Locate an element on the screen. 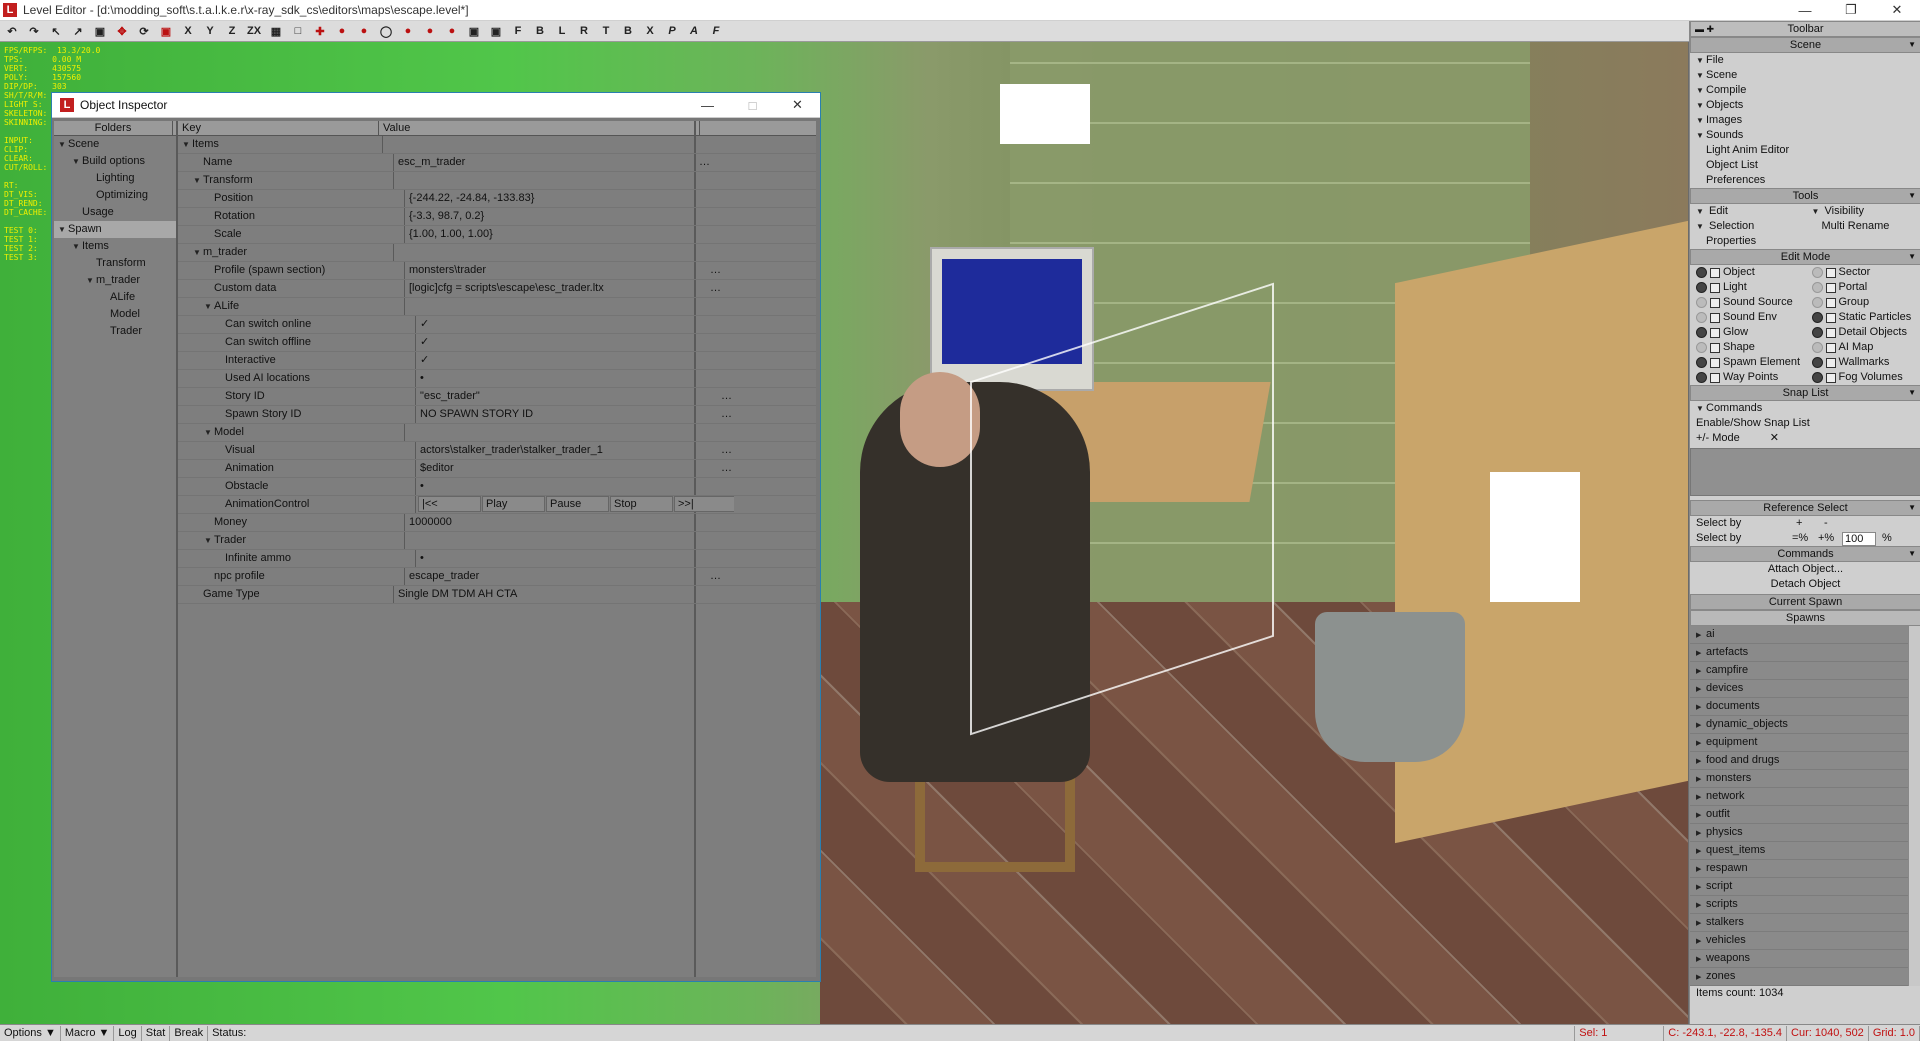  folder-item: ▼Spawn is located at coordinates (115, 229).